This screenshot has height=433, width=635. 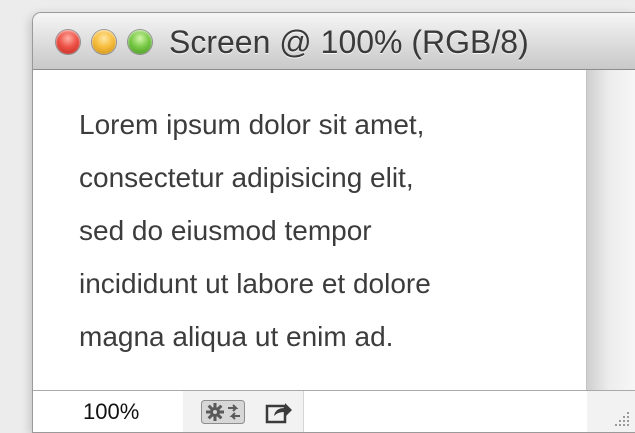 What do you see at coordinates (255, 283) in the screenshot?
I see `text-line: incididunt ut labore et dolore` at bounding box center [255, 283].